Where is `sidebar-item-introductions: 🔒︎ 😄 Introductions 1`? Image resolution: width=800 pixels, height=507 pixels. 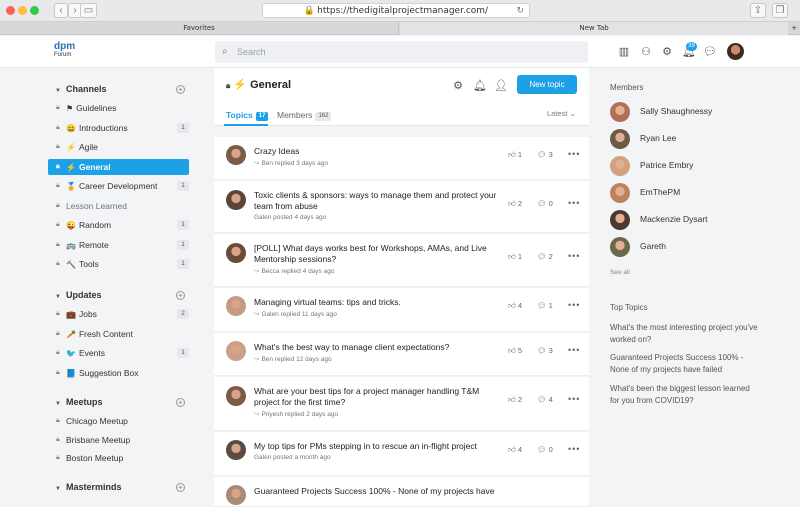
sidebar-item-introductions: 🔒︎ 😄 Introductions 1 is located at coordinates (118, 128).